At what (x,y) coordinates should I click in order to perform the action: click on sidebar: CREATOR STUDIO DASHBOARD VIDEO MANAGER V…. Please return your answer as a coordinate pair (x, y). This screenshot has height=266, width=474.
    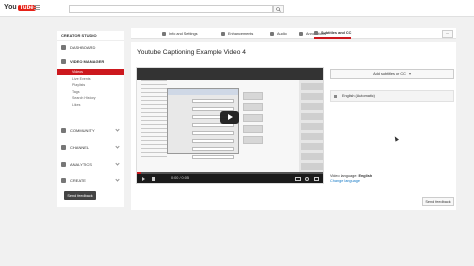
    Looking at the image, I should click on (90, 119).